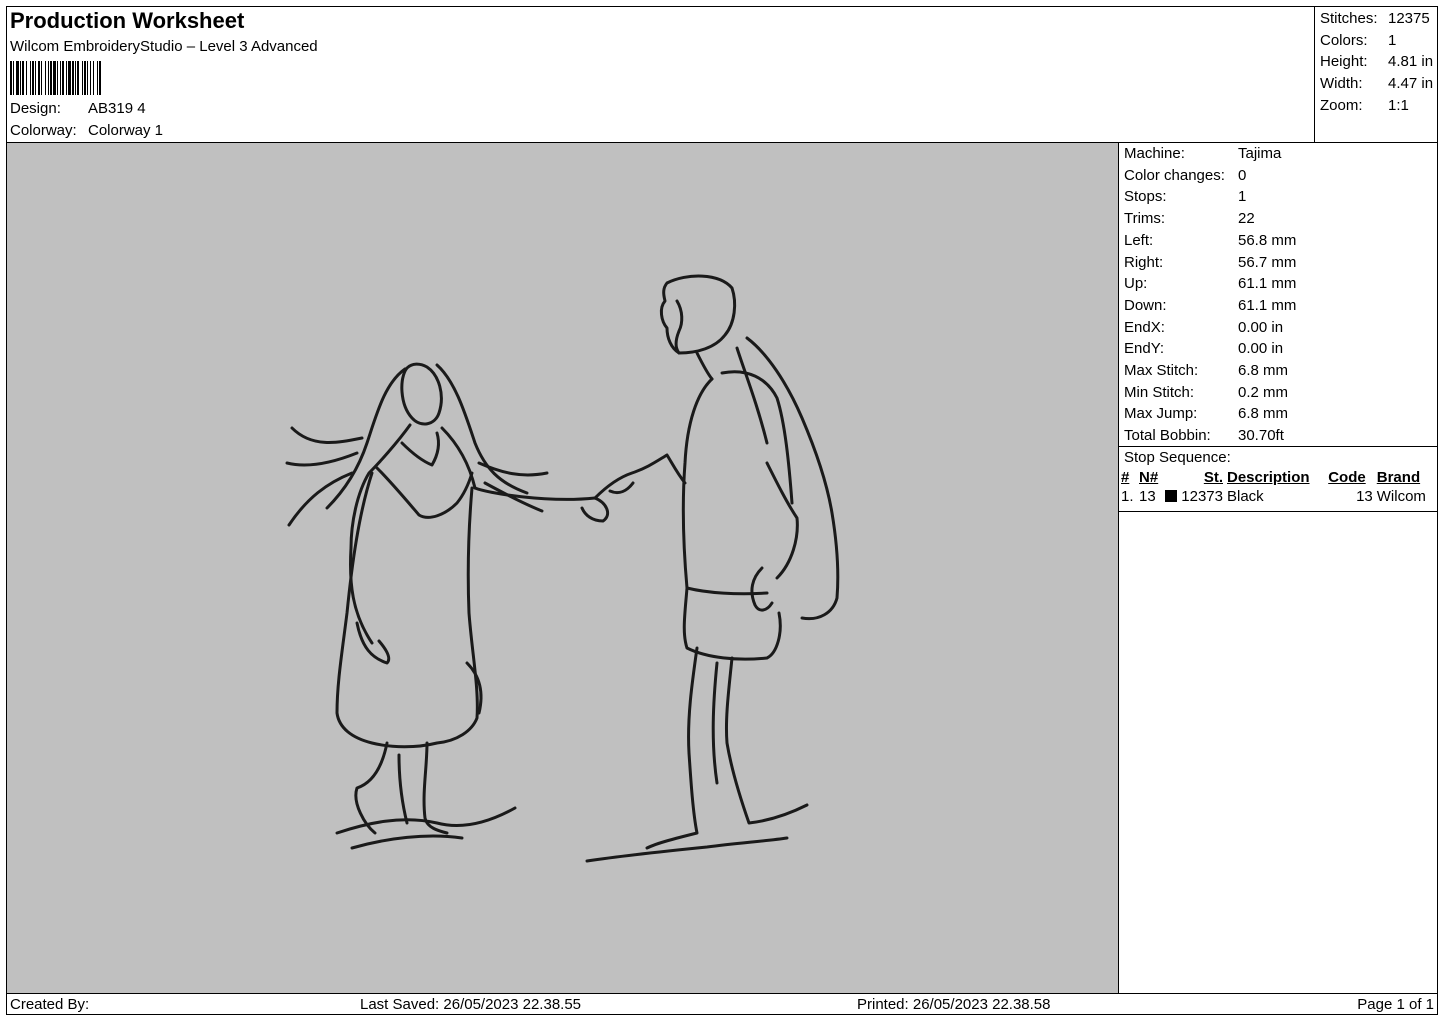 This screenshot has height=1021, width=1445. What do you see at coordinates (86, 131) in the screenshot?
I see `colorway-row: Colorway: Colorway 1` at bounding box center [86, 131].